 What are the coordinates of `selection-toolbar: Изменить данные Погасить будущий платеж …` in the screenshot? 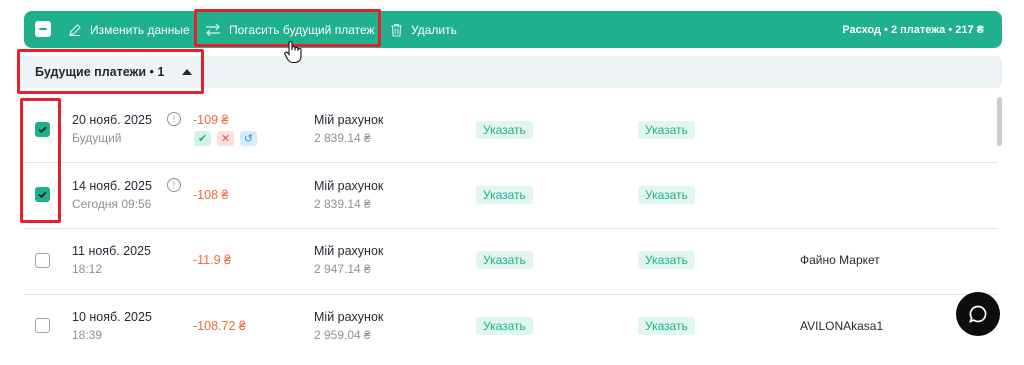 It's located at (513, 29).